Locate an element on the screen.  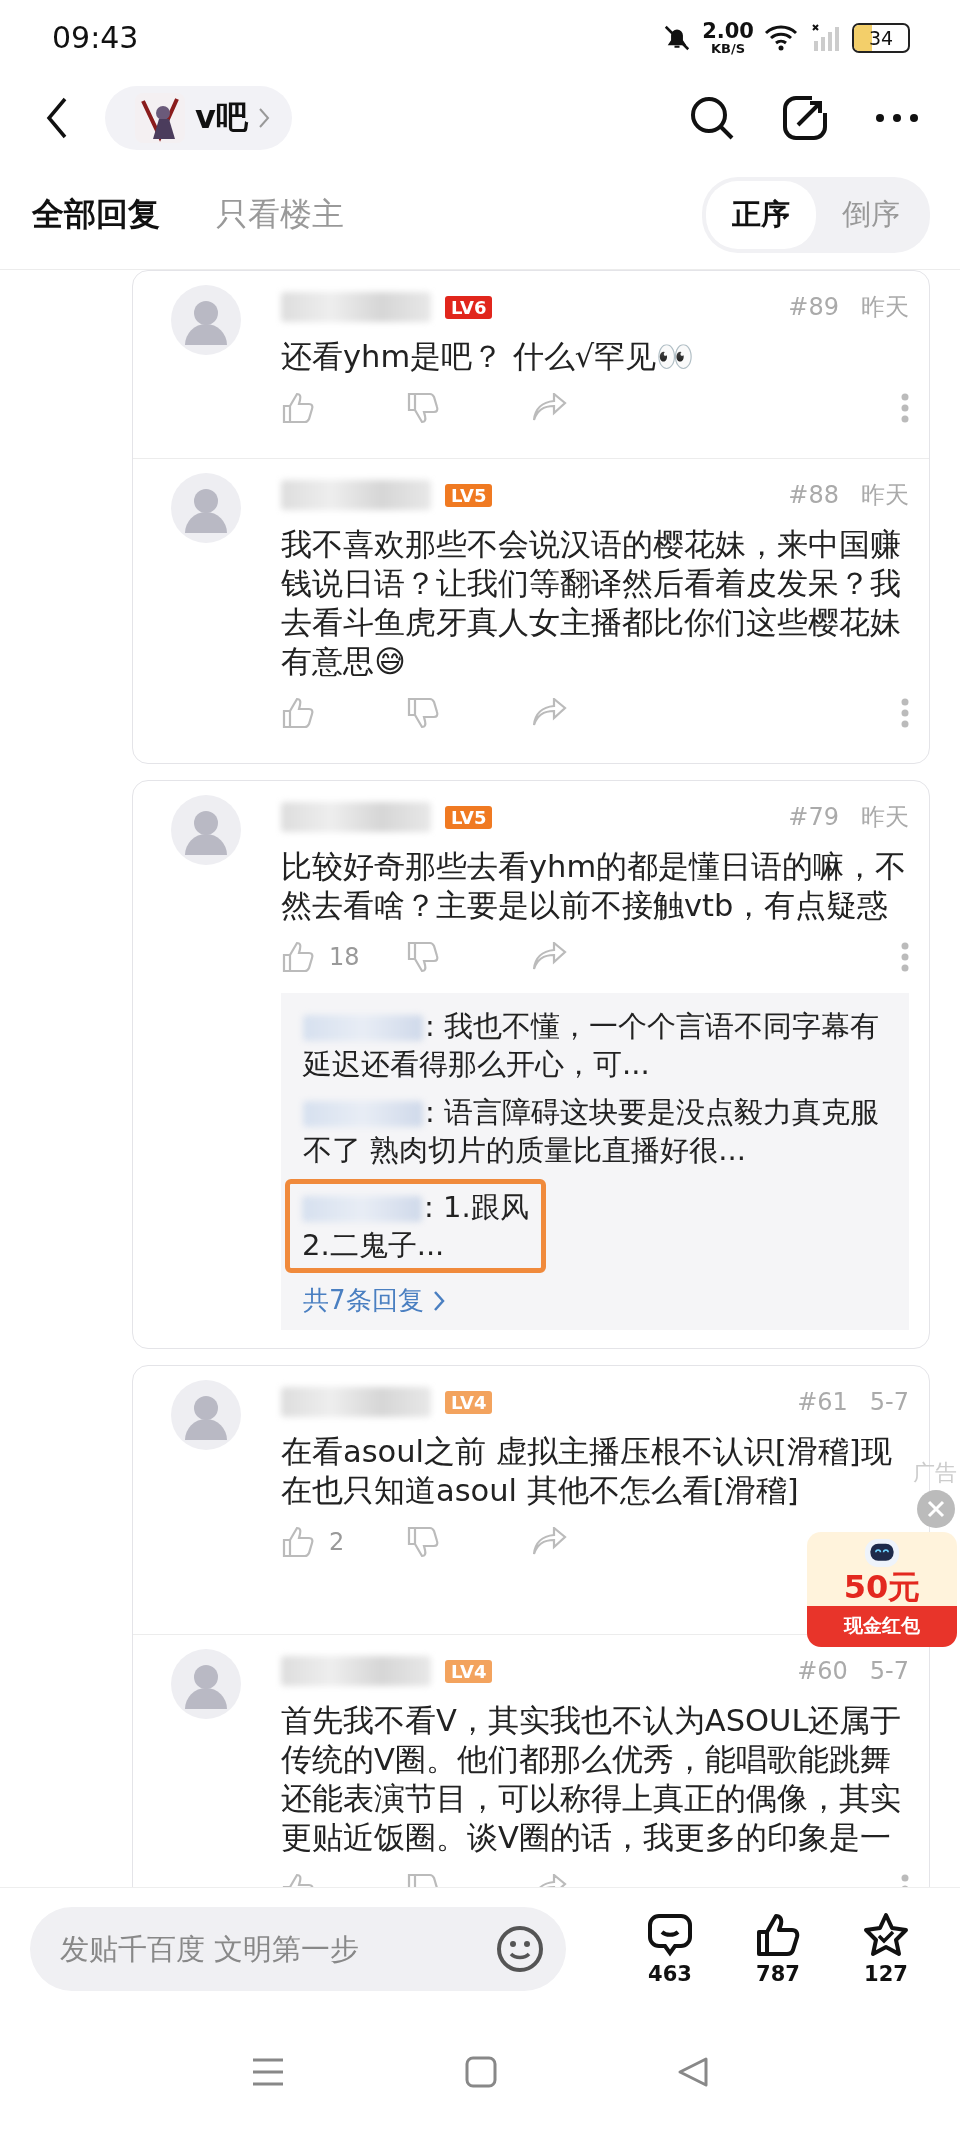
like-count: 18 is located at coordinates (344, 957).